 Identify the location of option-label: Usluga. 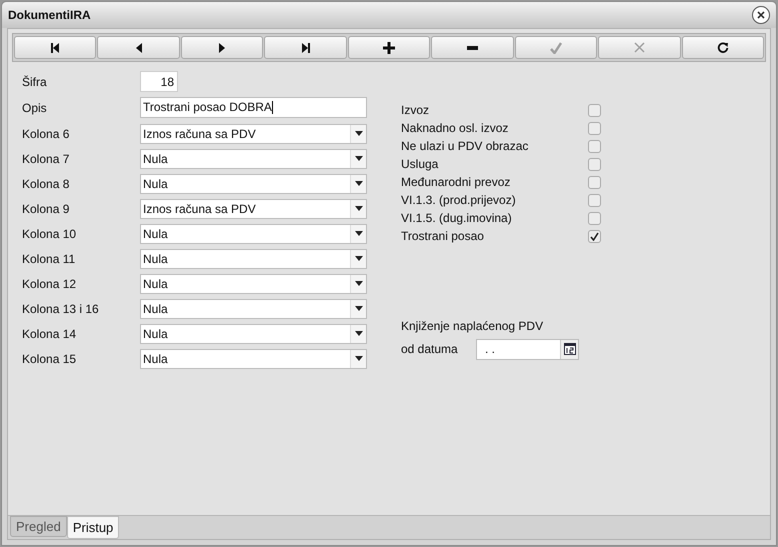
(420, 164).